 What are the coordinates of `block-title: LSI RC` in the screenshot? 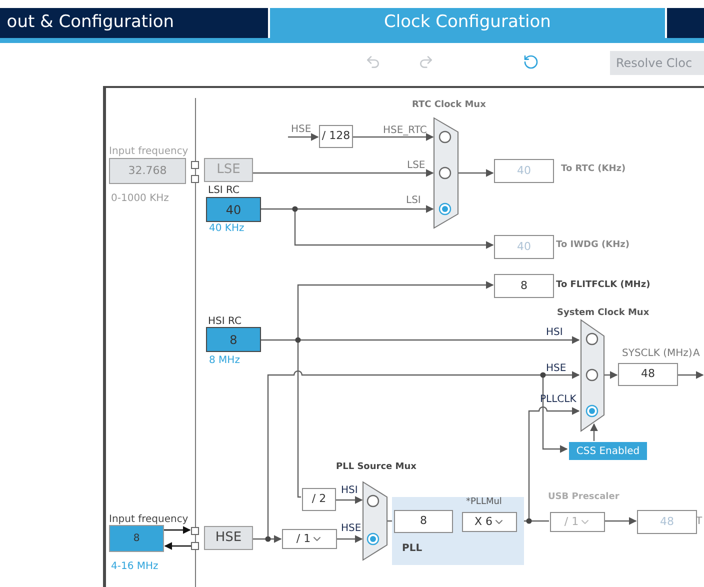 It's located at (224, 191).